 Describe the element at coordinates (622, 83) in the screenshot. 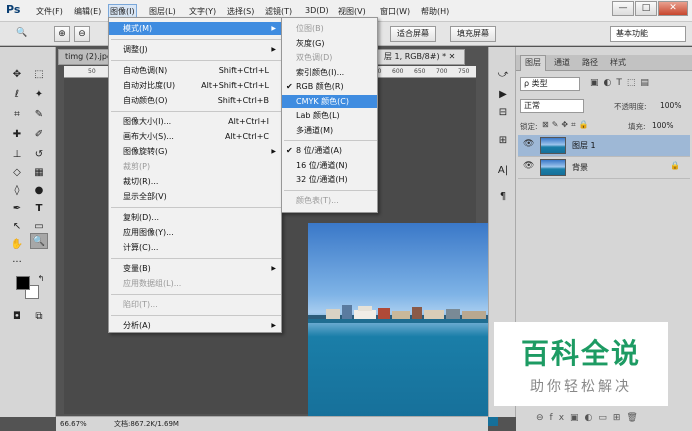

I see `filter-icons: ▣◐T⬚▤` at that location.